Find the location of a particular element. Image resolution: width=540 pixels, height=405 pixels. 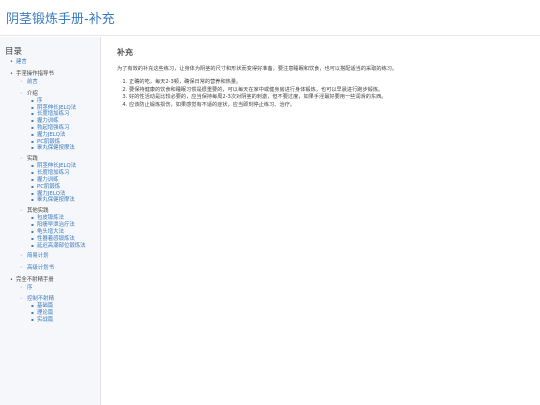

toc-link: 延迟高潮部位锻炼法 is located at coordinates (61, 246).